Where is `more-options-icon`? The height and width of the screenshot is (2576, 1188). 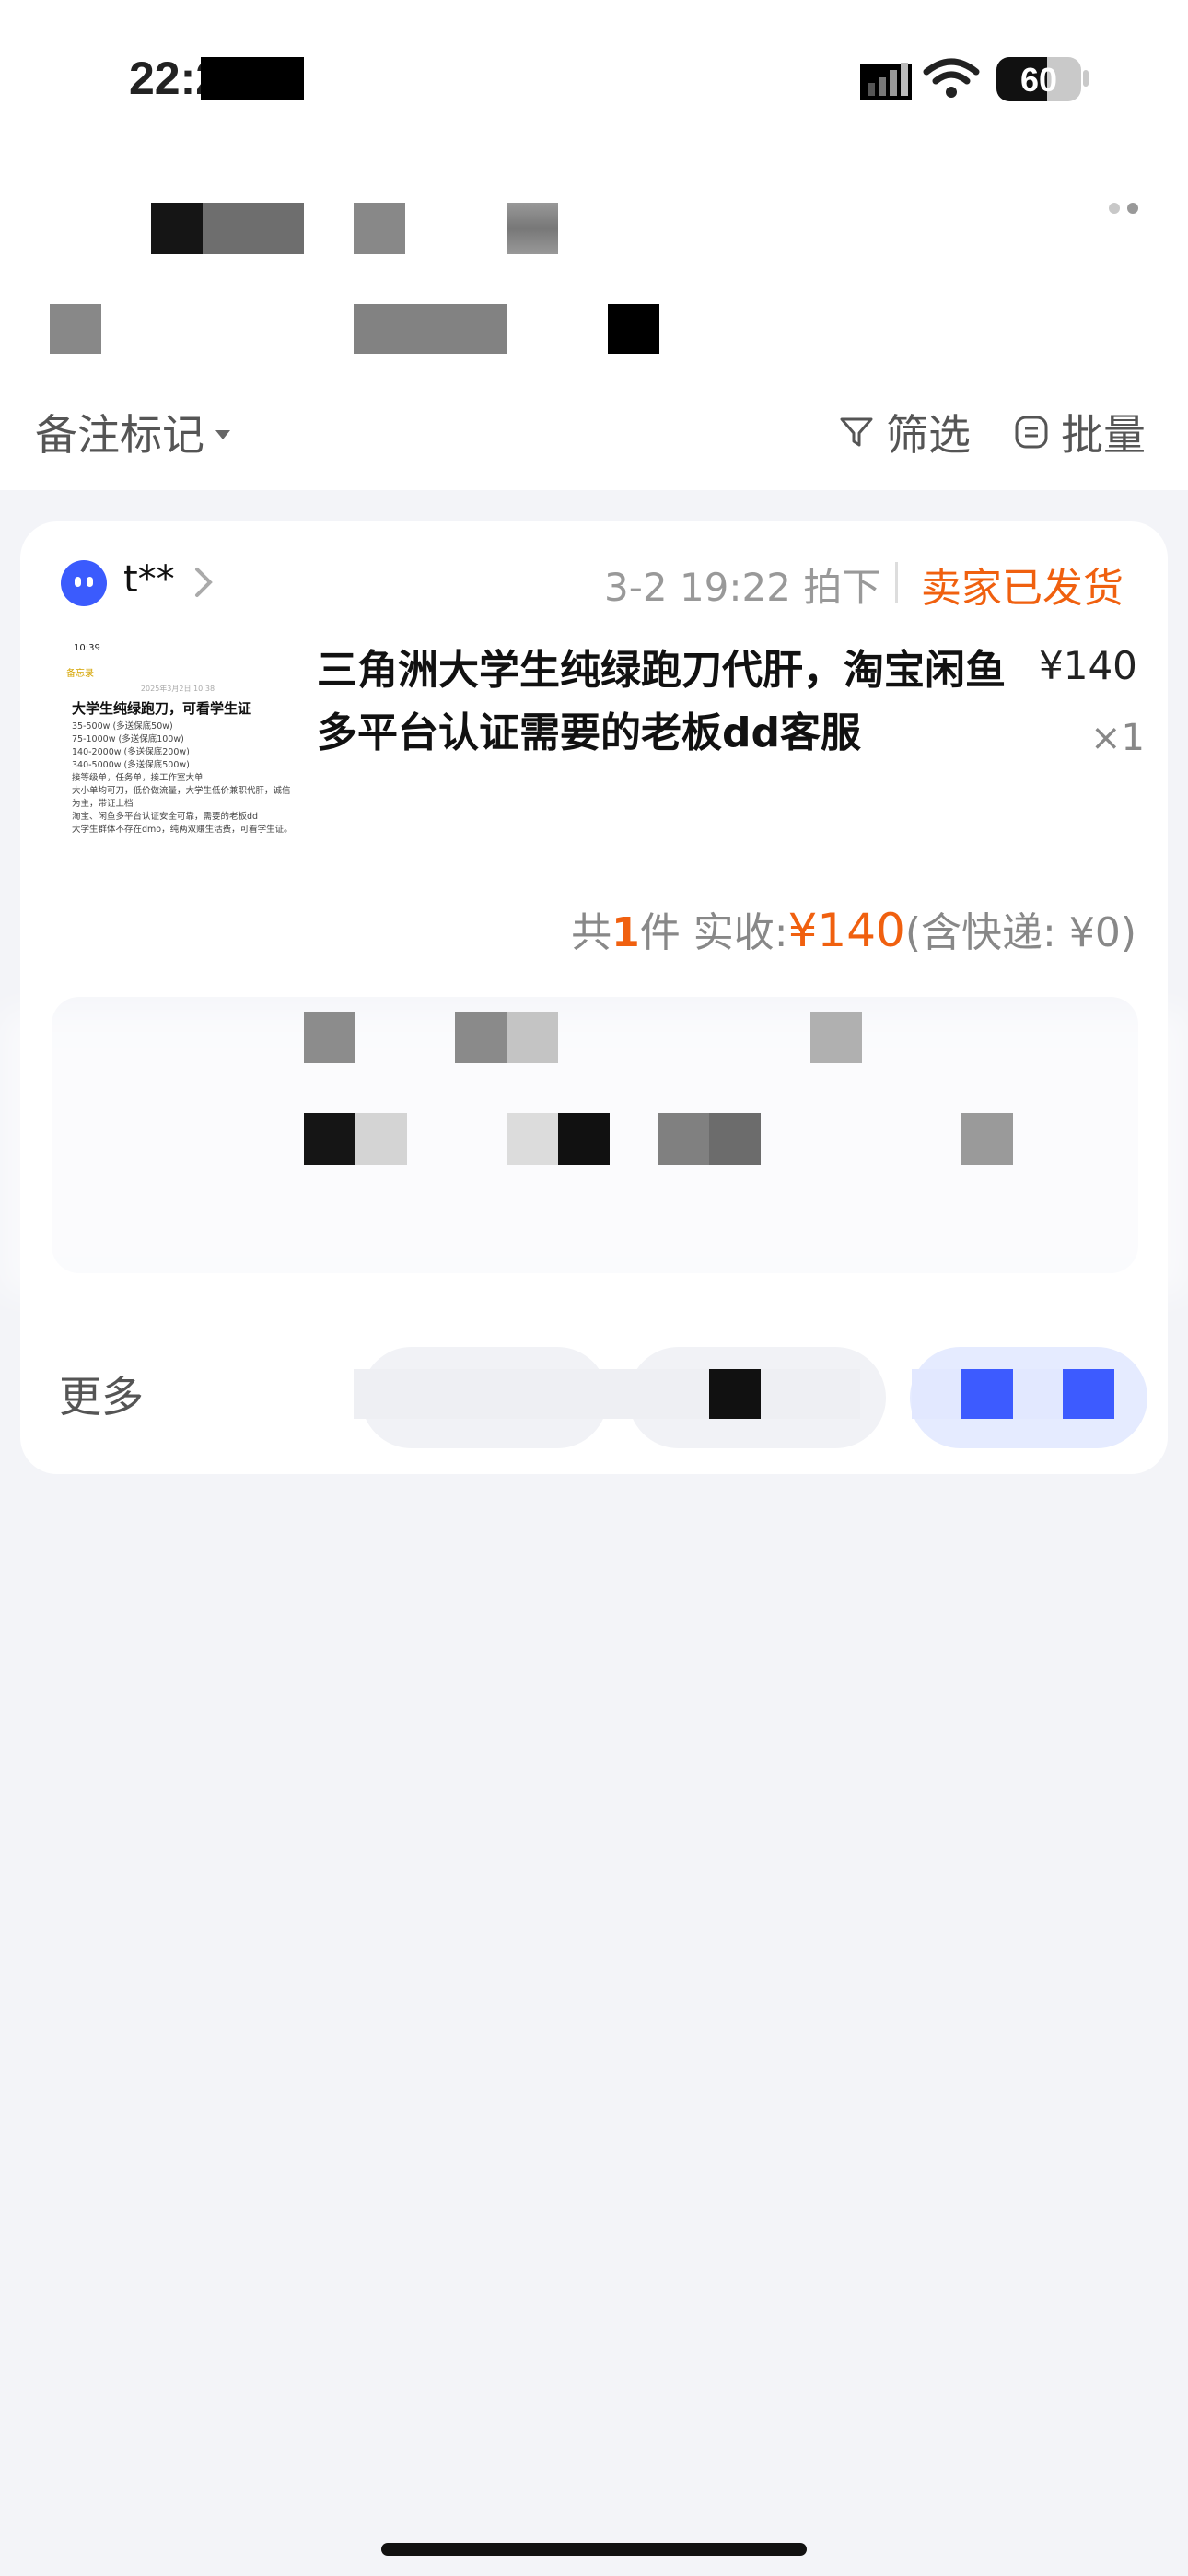
more-options-icon is located at coordinates (1127, 210).